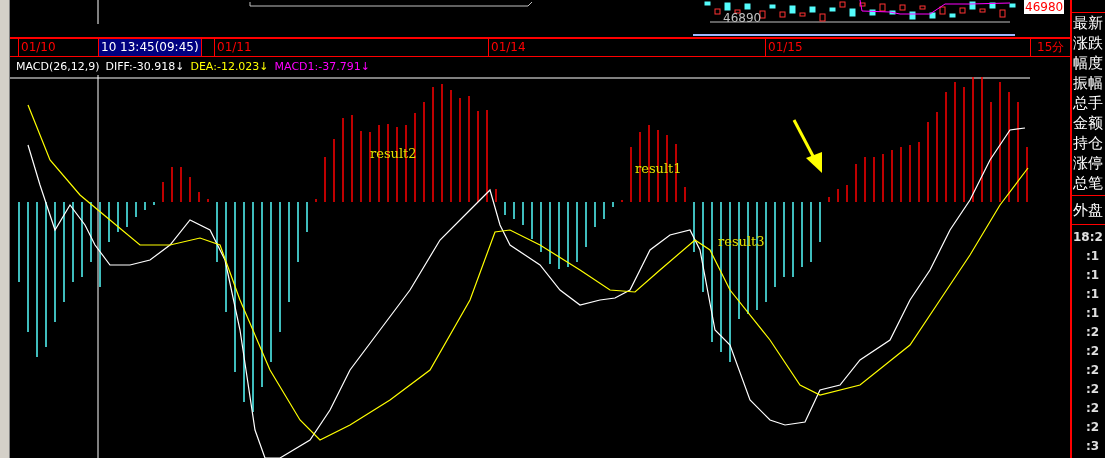 The image size is (1105, 458). I want to click on time-axis-label: 01/14, so click(508, 47).